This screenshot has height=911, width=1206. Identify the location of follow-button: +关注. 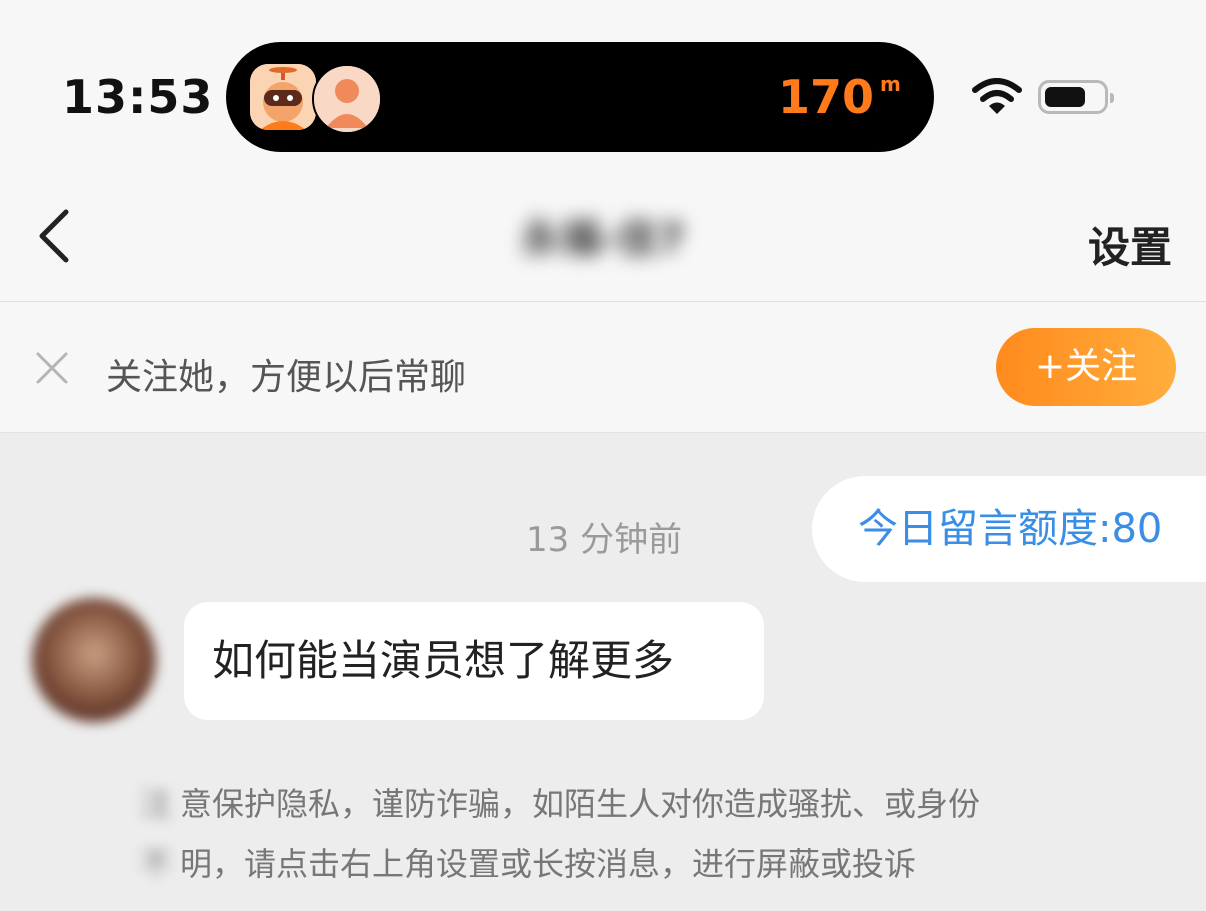
(1086, 367).